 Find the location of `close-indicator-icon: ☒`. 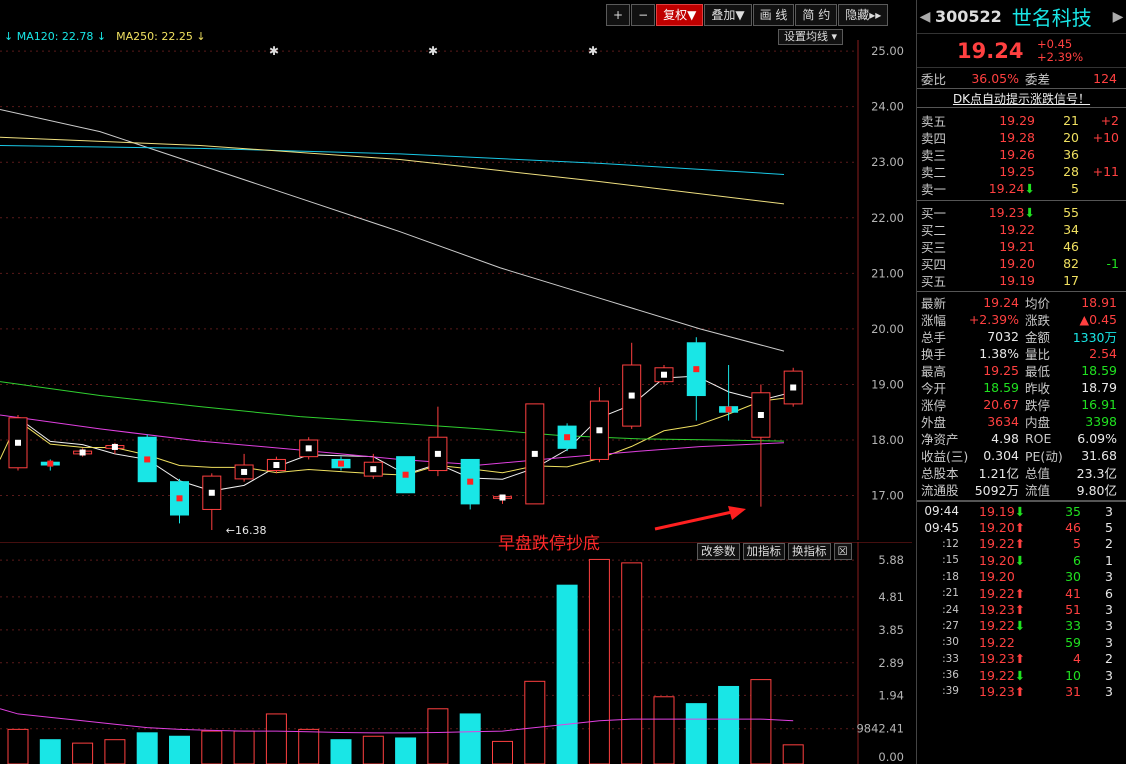

close-indicator-icon: ☒ is located at coordinates (842, 551).